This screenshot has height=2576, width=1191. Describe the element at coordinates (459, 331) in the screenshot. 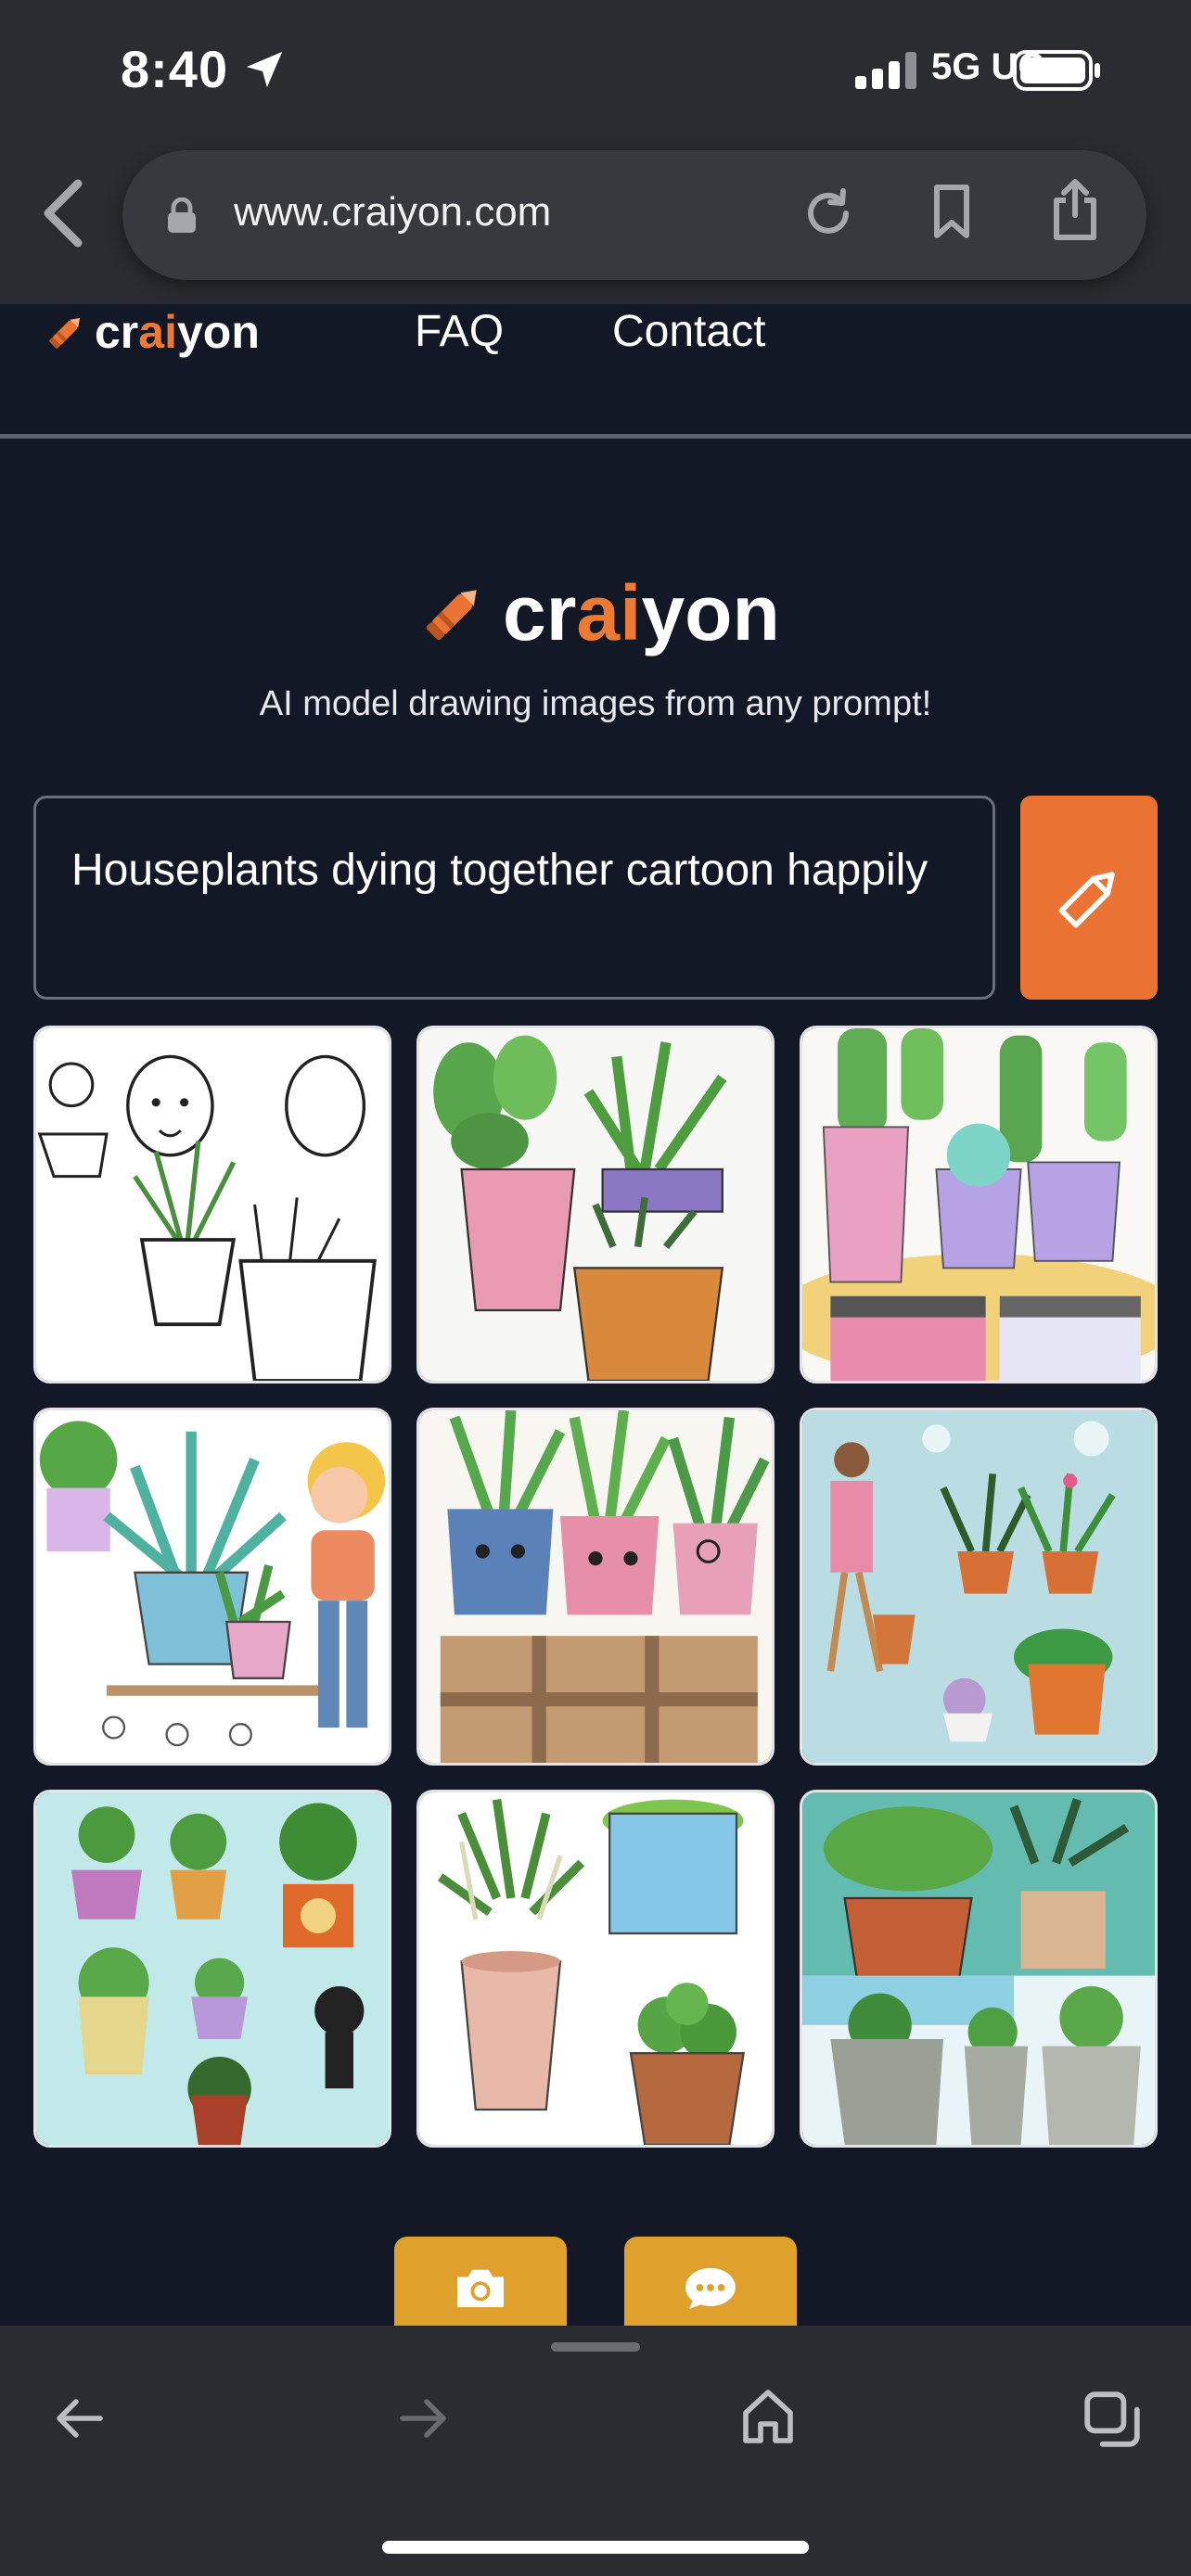

I see `nav-link-faq: FAQ` at that location.